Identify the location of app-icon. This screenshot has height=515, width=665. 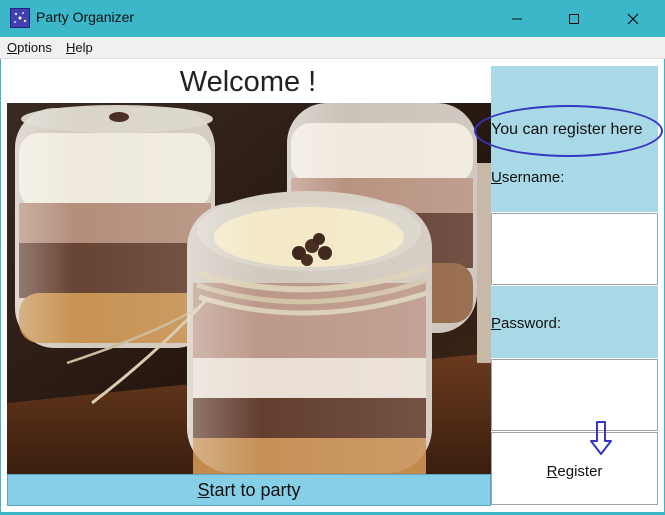
(20, 18).